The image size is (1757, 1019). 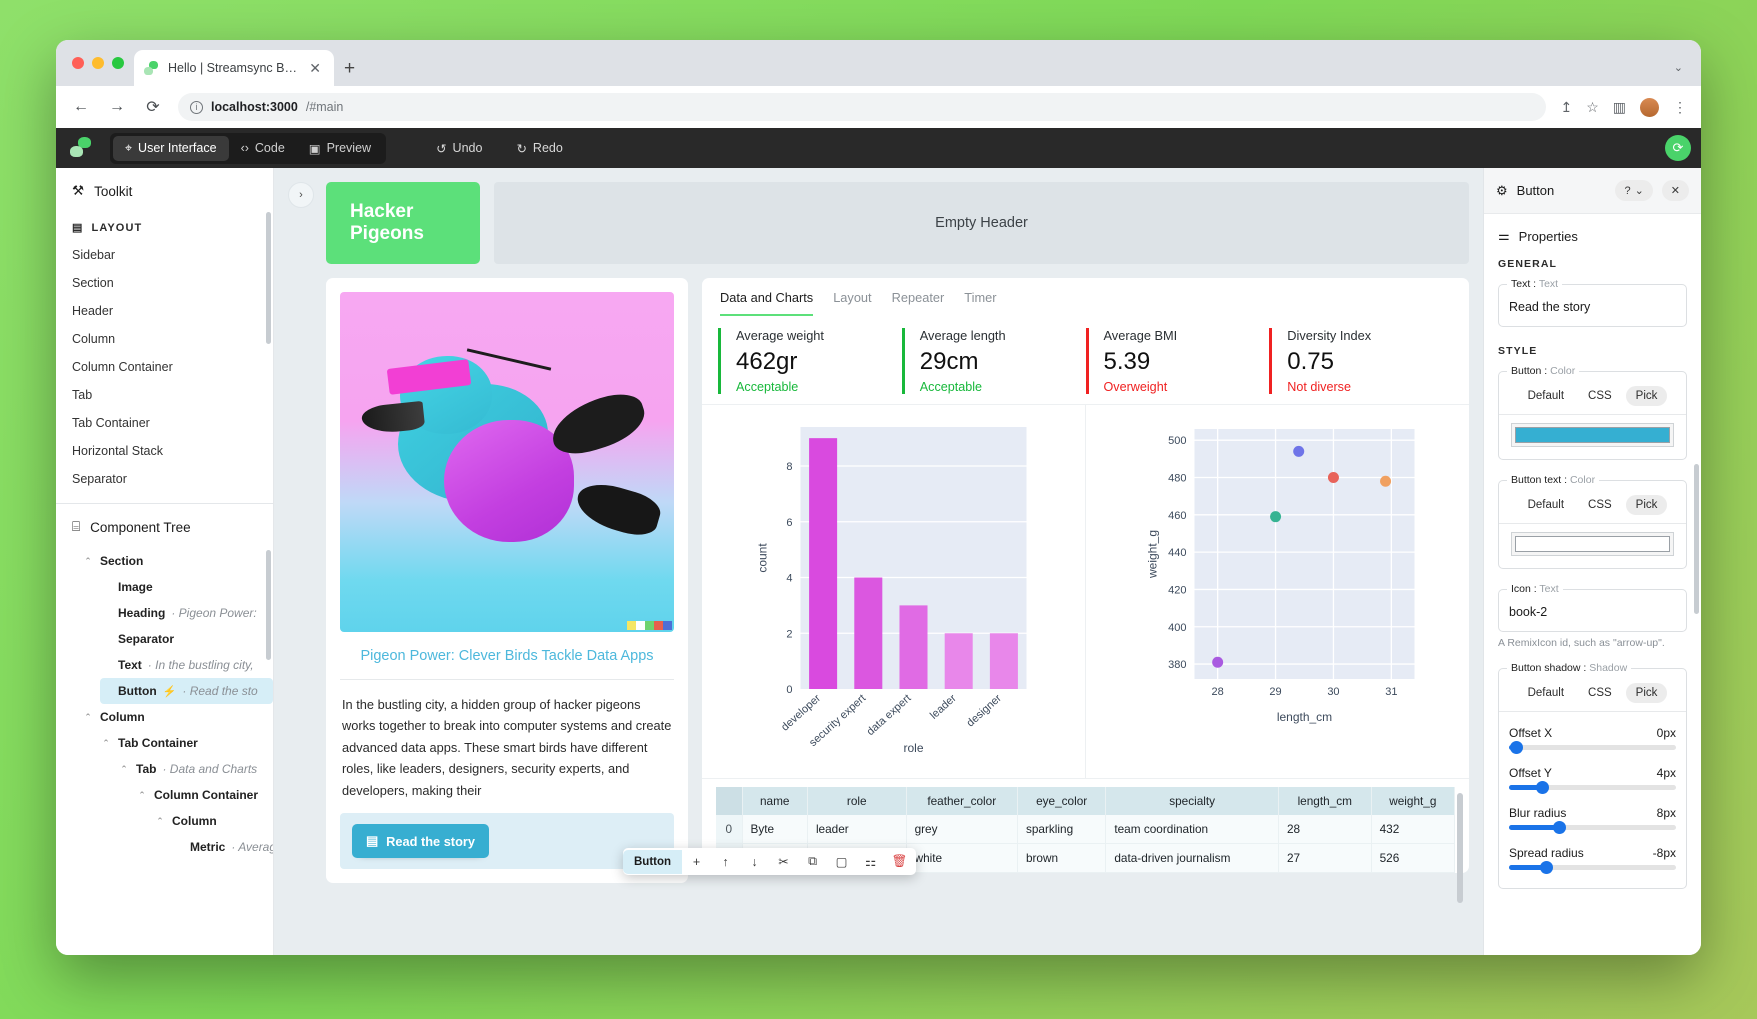 What do you see at coordinates (301, 195) in the screenshot?
I see `collapse-panel-button: ›` at bounding box center [301, 195].